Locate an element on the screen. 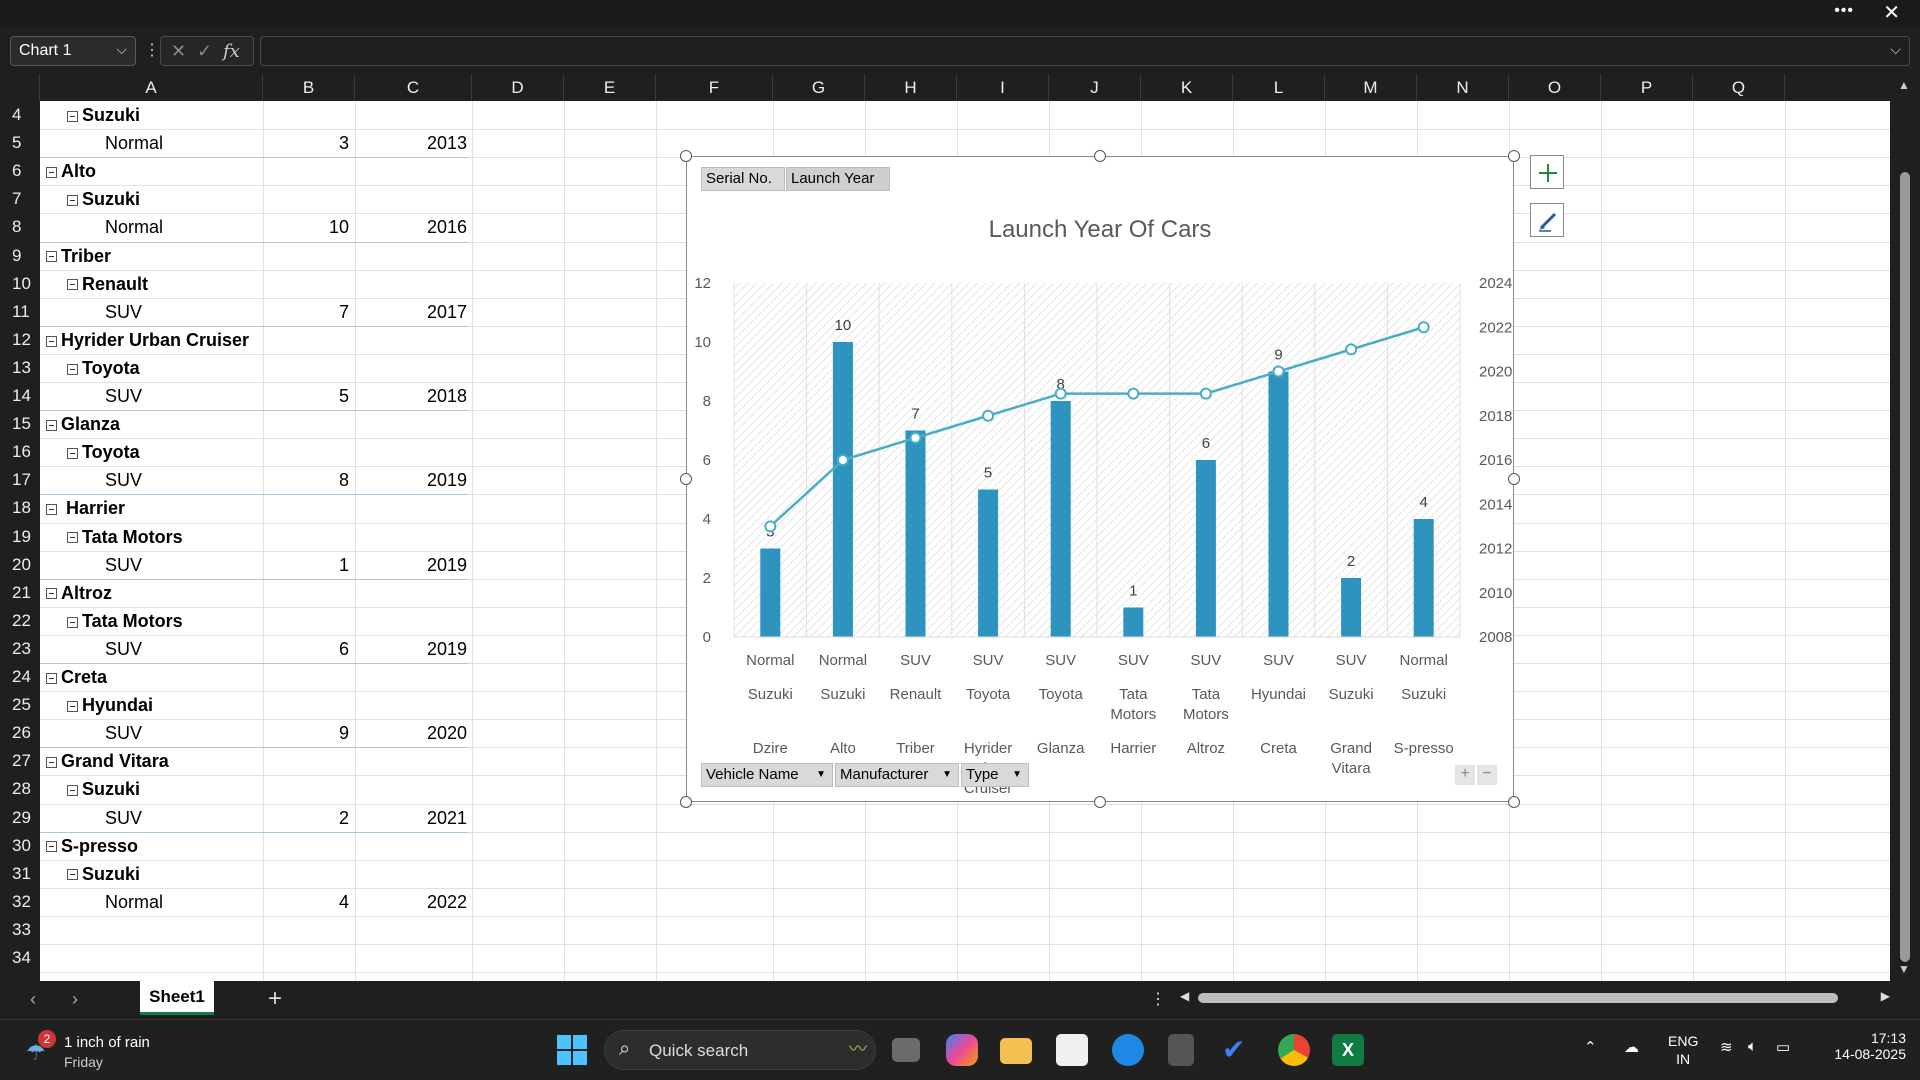  column-header: B is located at coordinates (309, 87).